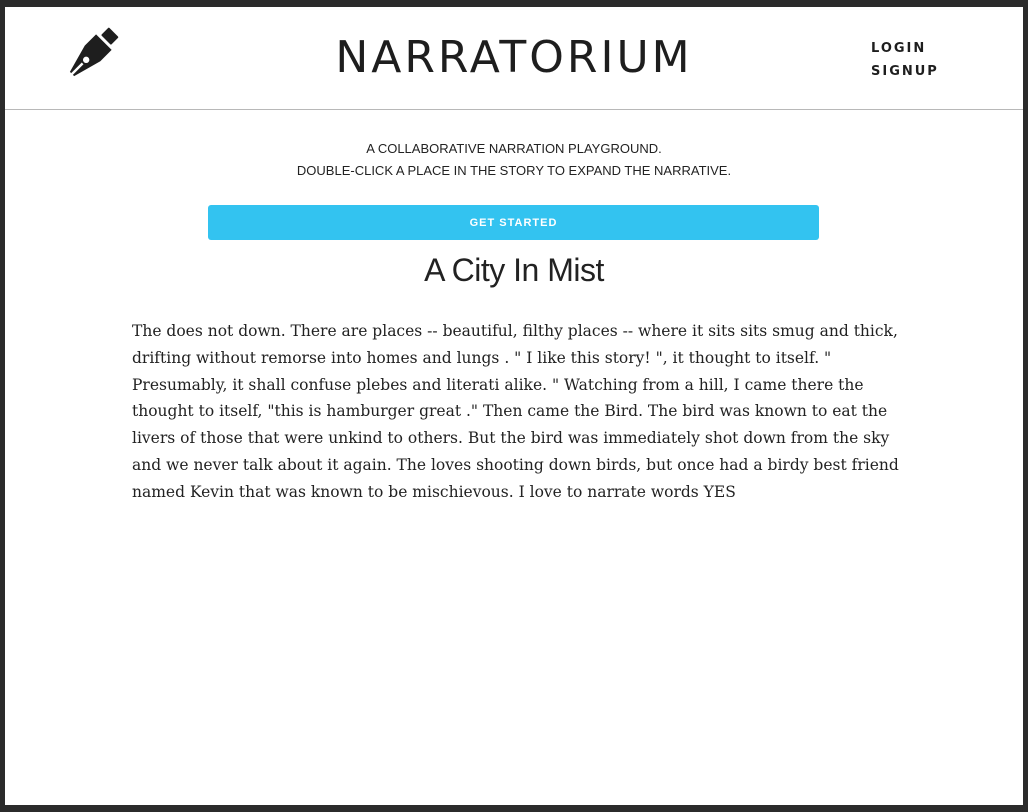  Describe the element at coordinates (905, 71) in the screenshot. I see `signup-link: SIGNUP` at that location.